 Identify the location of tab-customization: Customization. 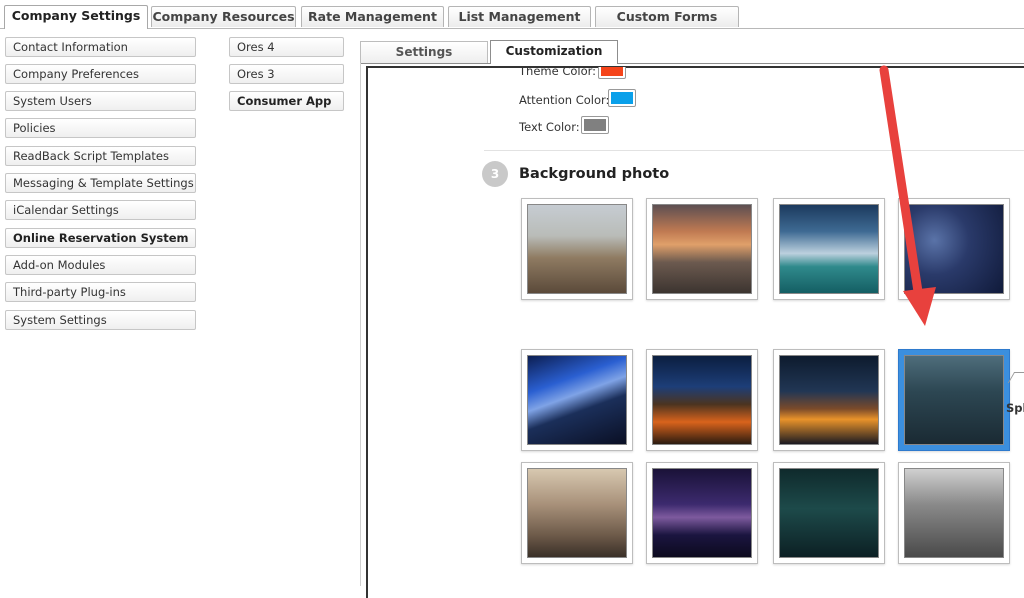
(554, 52).